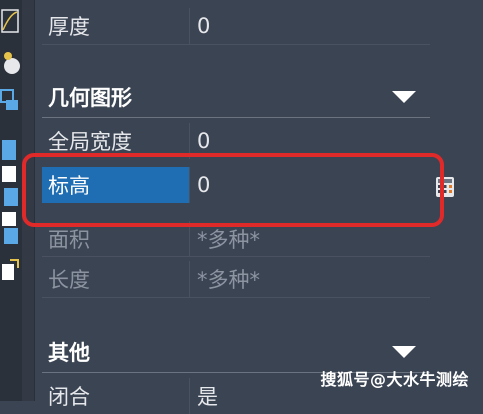 Image resolution: width=483 pixels, height=414 pixels. What do you see at coordinates (69, 397) in the screenshot?
I see `property-label: 闭合` at bounding box center [69, 397].